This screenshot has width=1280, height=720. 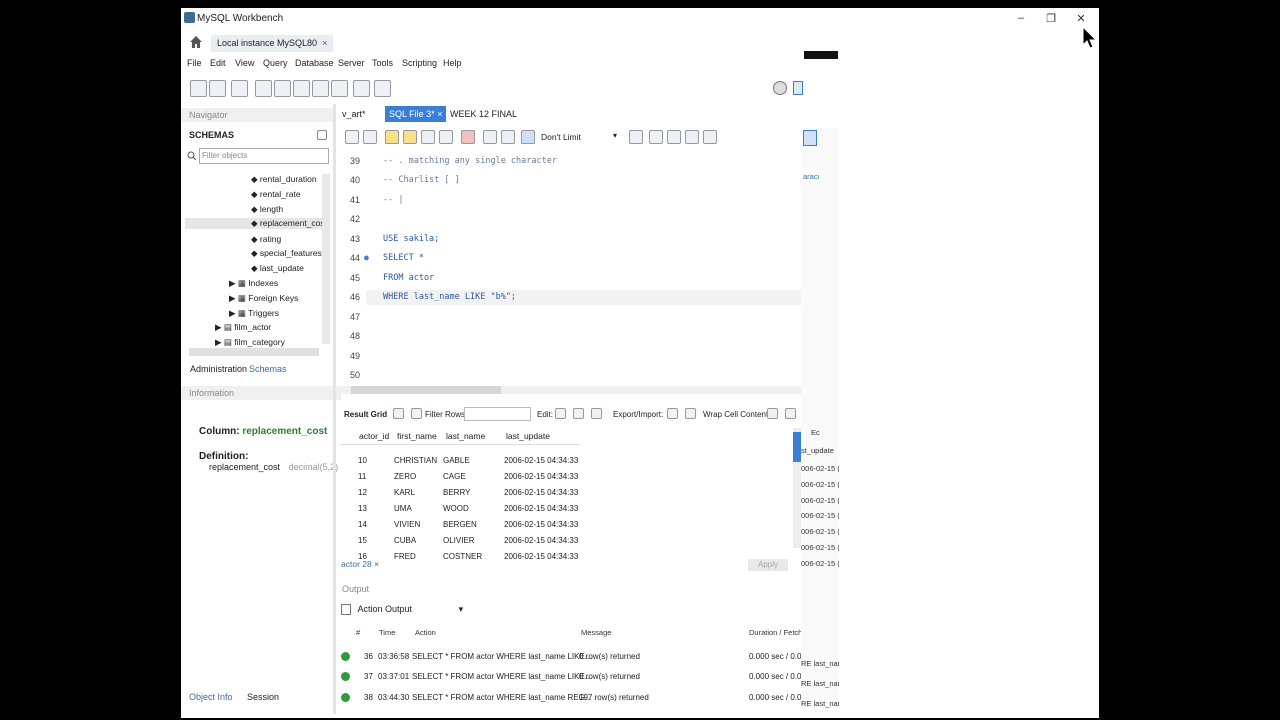 What do you see at coordinates (410, 137) in the screenshot?
I see `execute-current-icon` at bounding box center [410, 137].